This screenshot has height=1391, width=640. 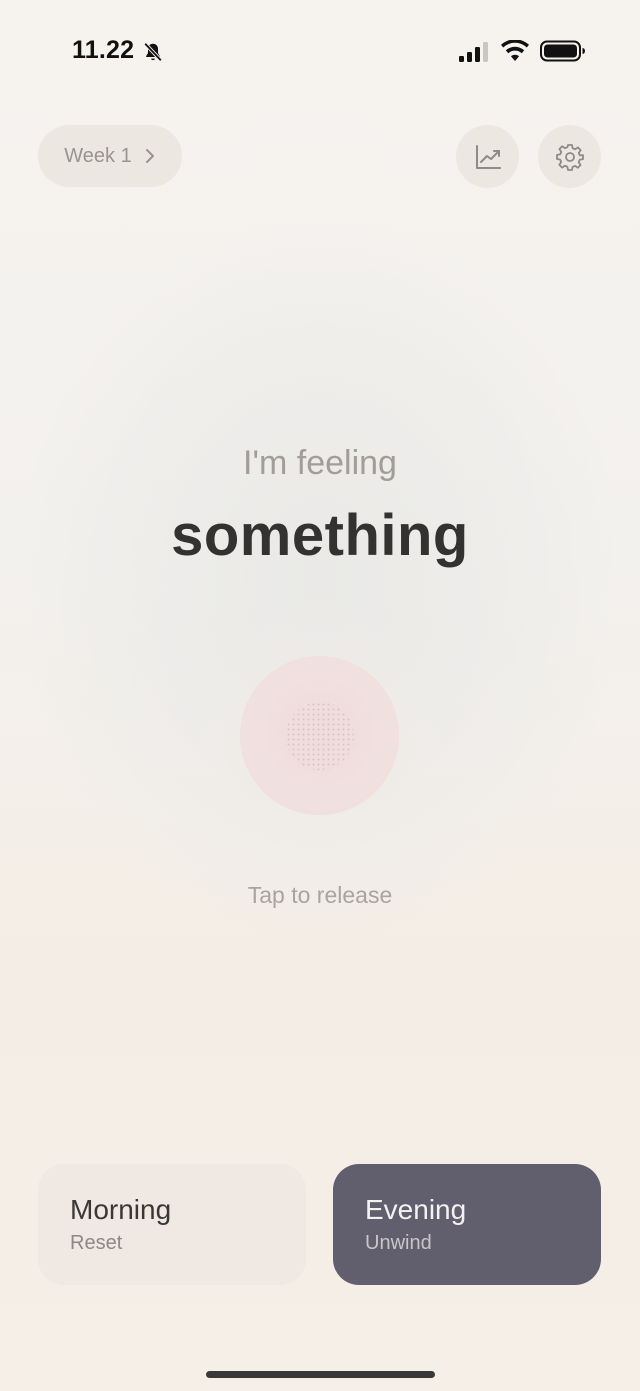 What do you see at coordinates (416, 1209) in the screenshot?
I see `evening-title: Evening` at bounding box center [416, 1209].